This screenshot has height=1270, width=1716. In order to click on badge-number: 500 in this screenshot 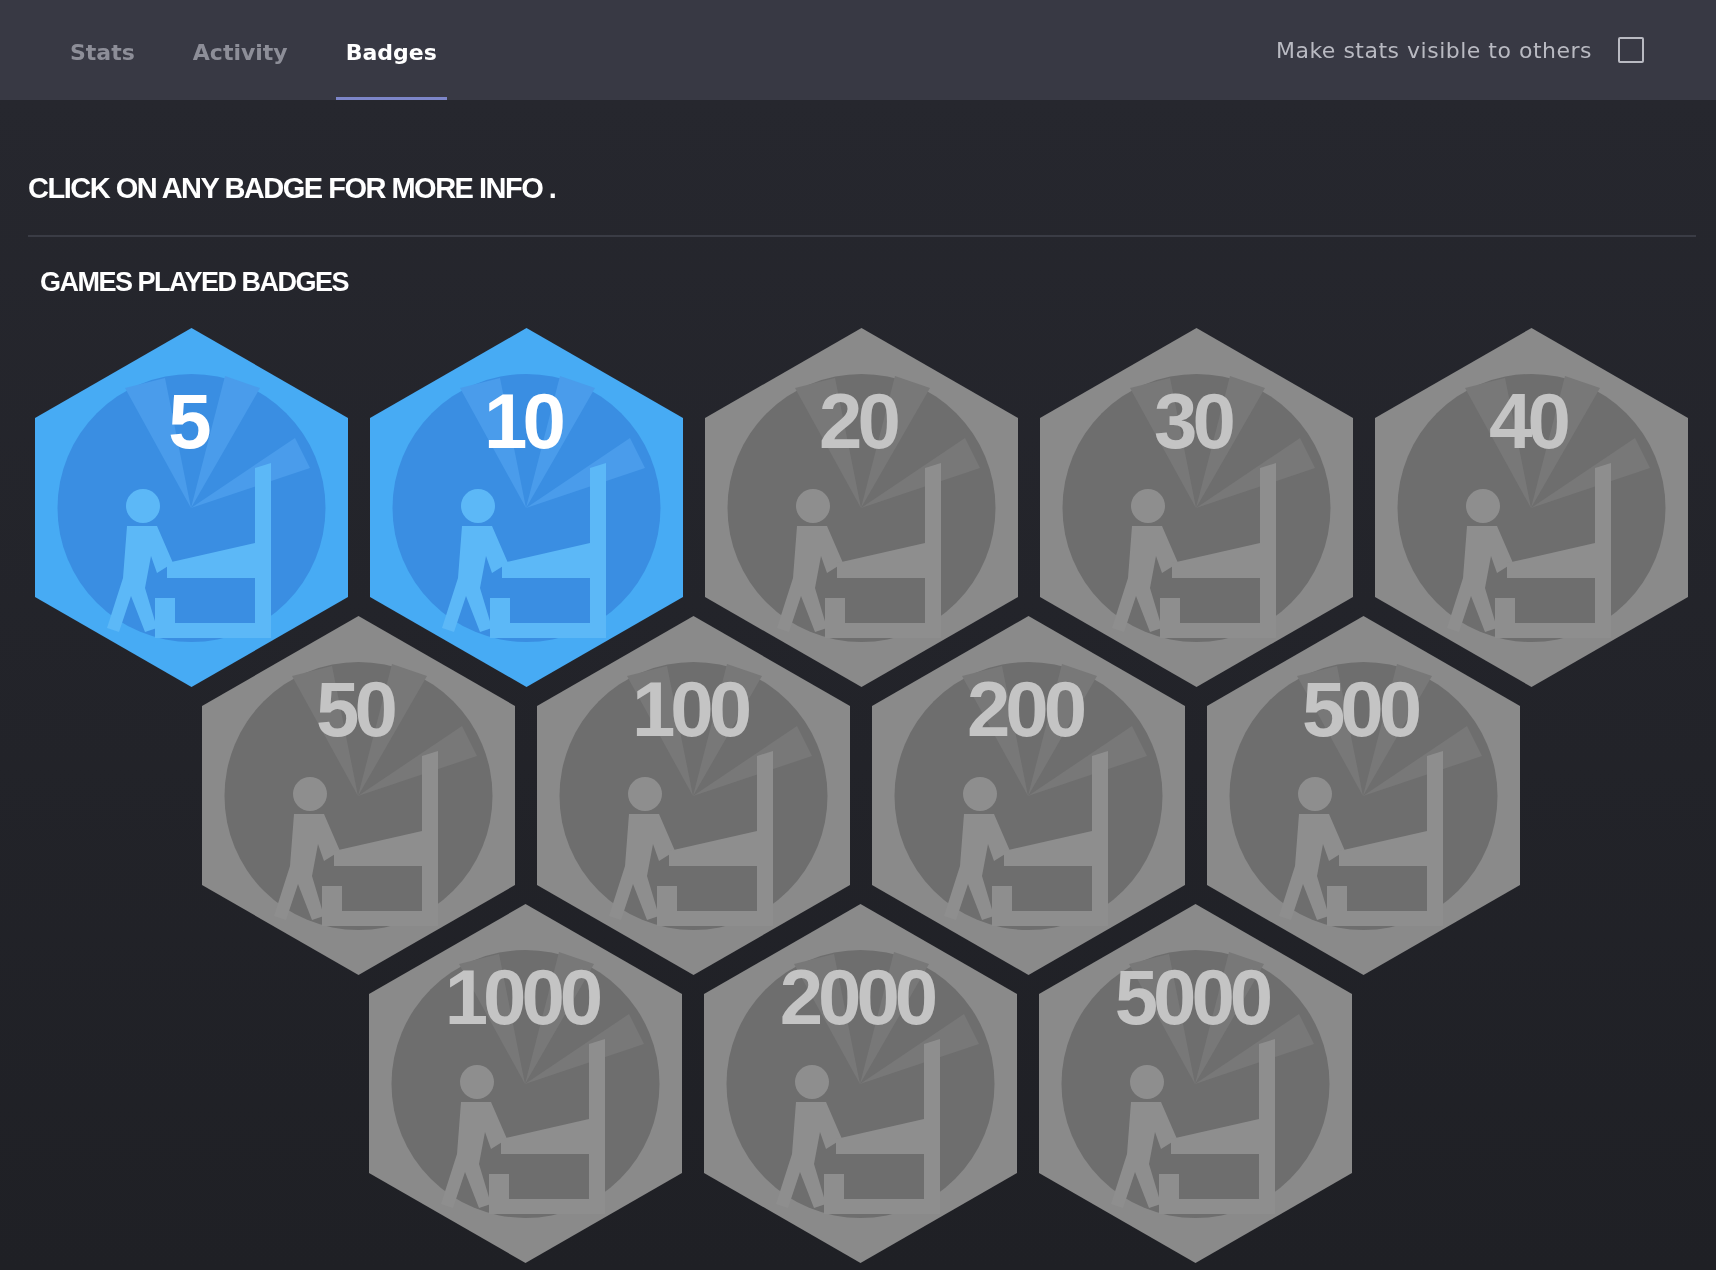, I will do `click(1360, 709)`.